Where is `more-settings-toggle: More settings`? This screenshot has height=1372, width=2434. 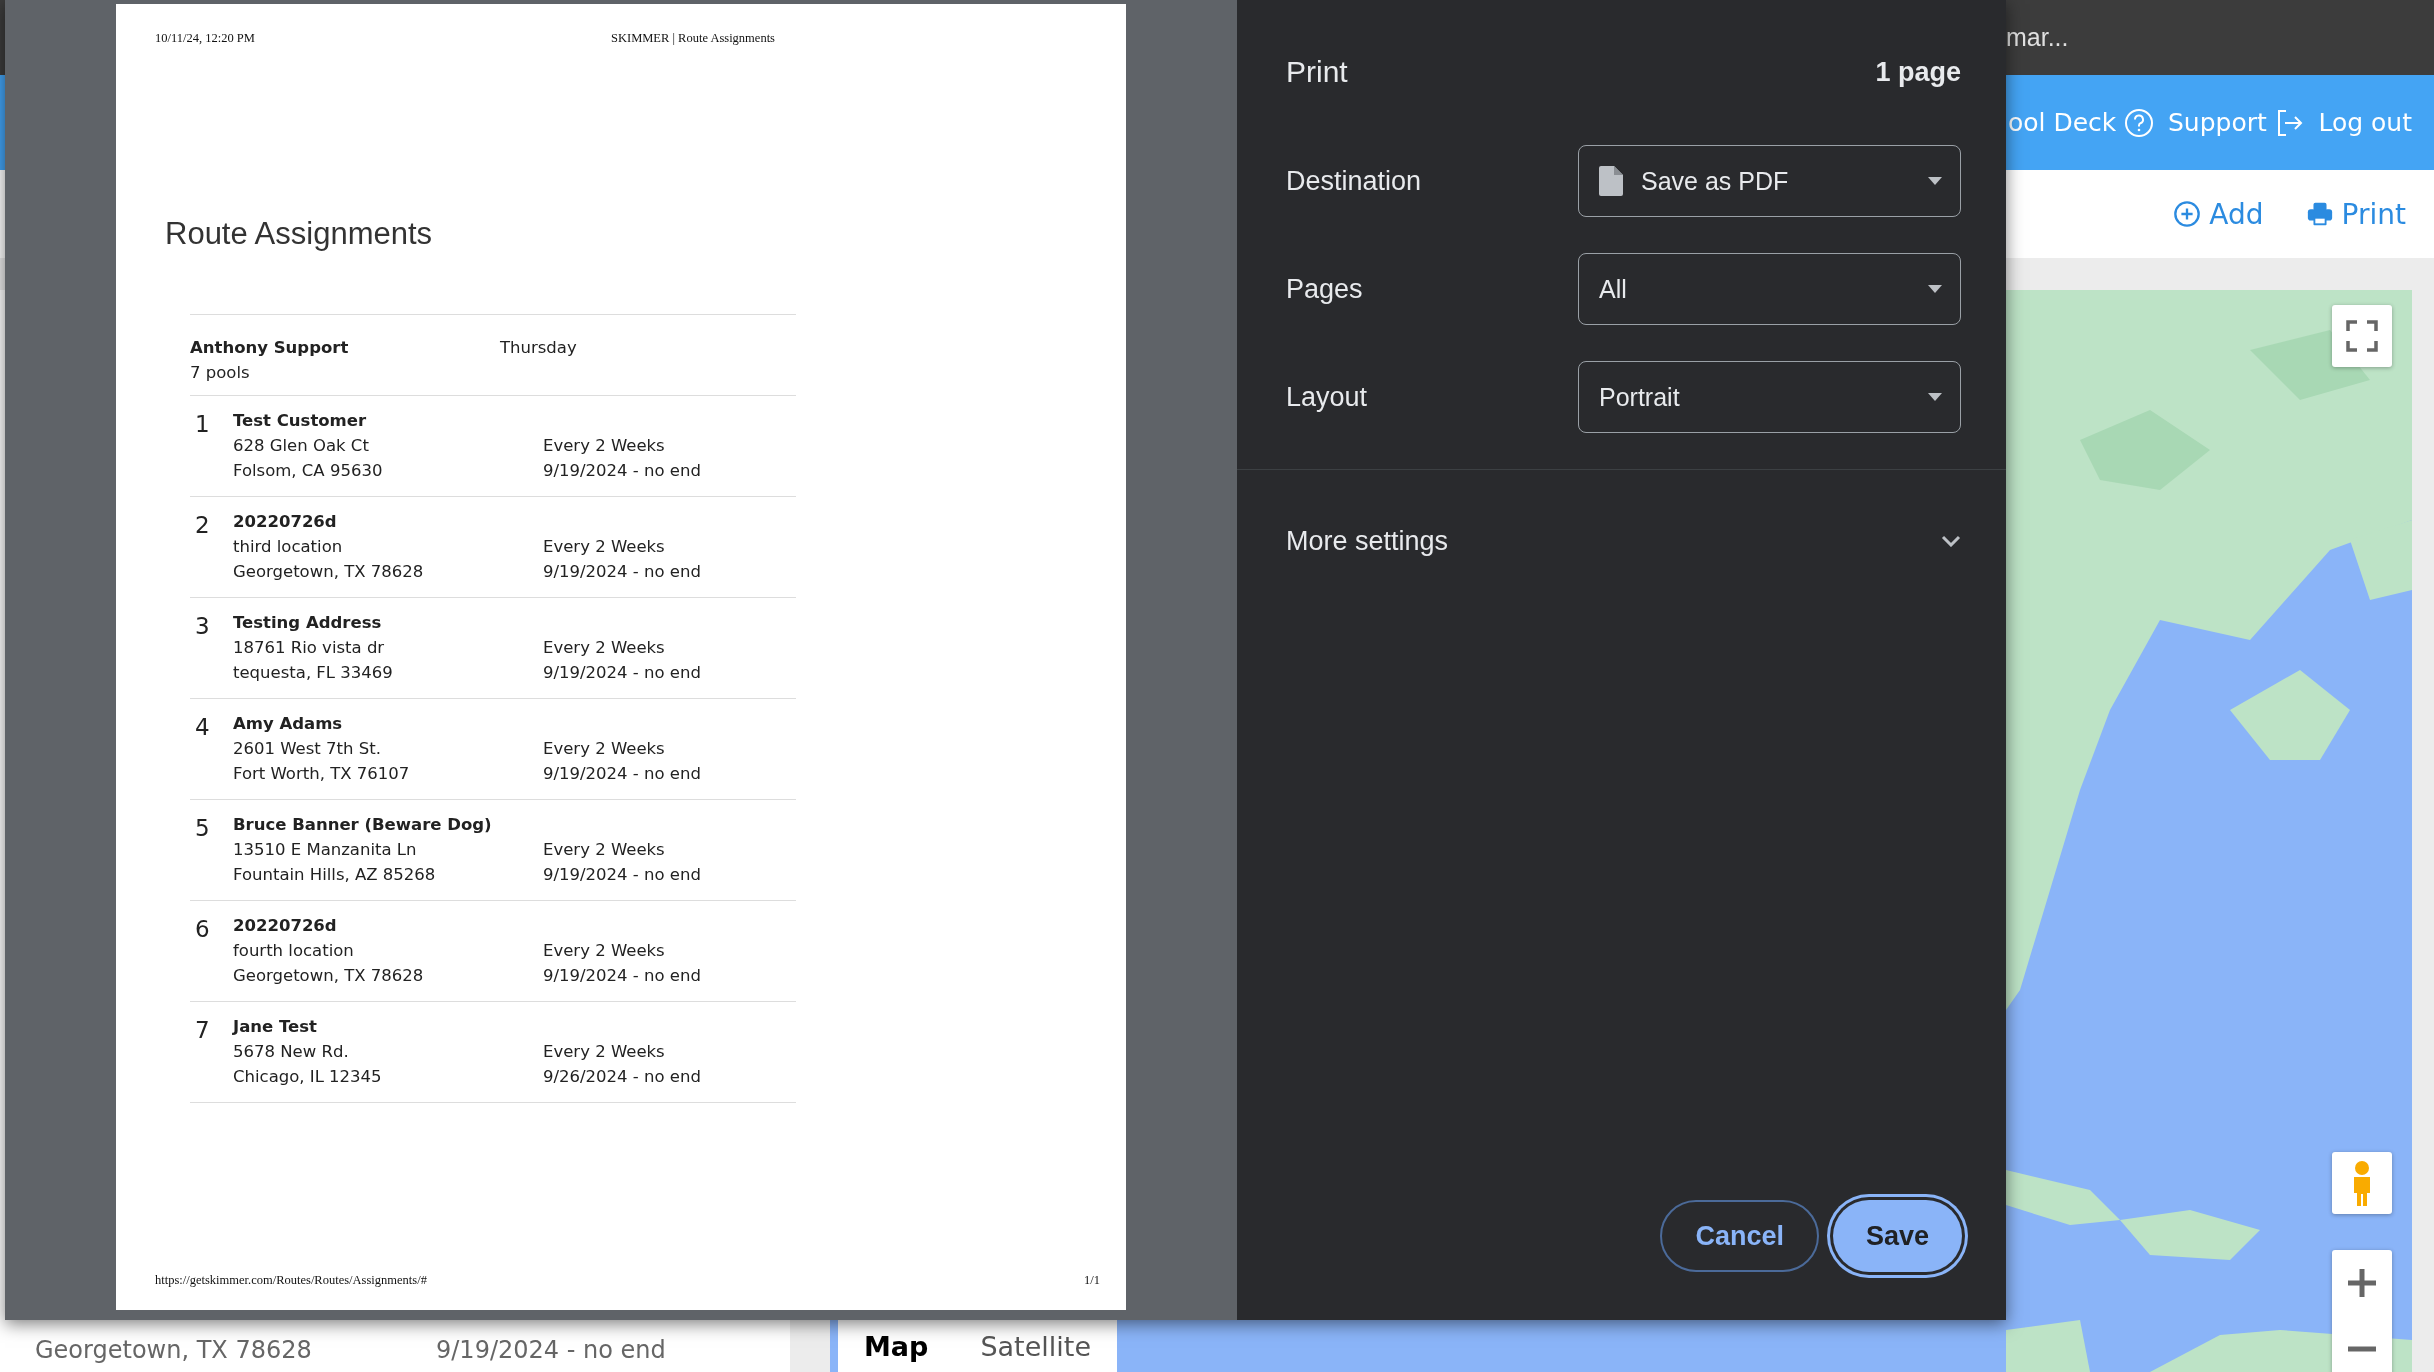
more-settings-toggle: More settings is located at coordinates (1623, 541).